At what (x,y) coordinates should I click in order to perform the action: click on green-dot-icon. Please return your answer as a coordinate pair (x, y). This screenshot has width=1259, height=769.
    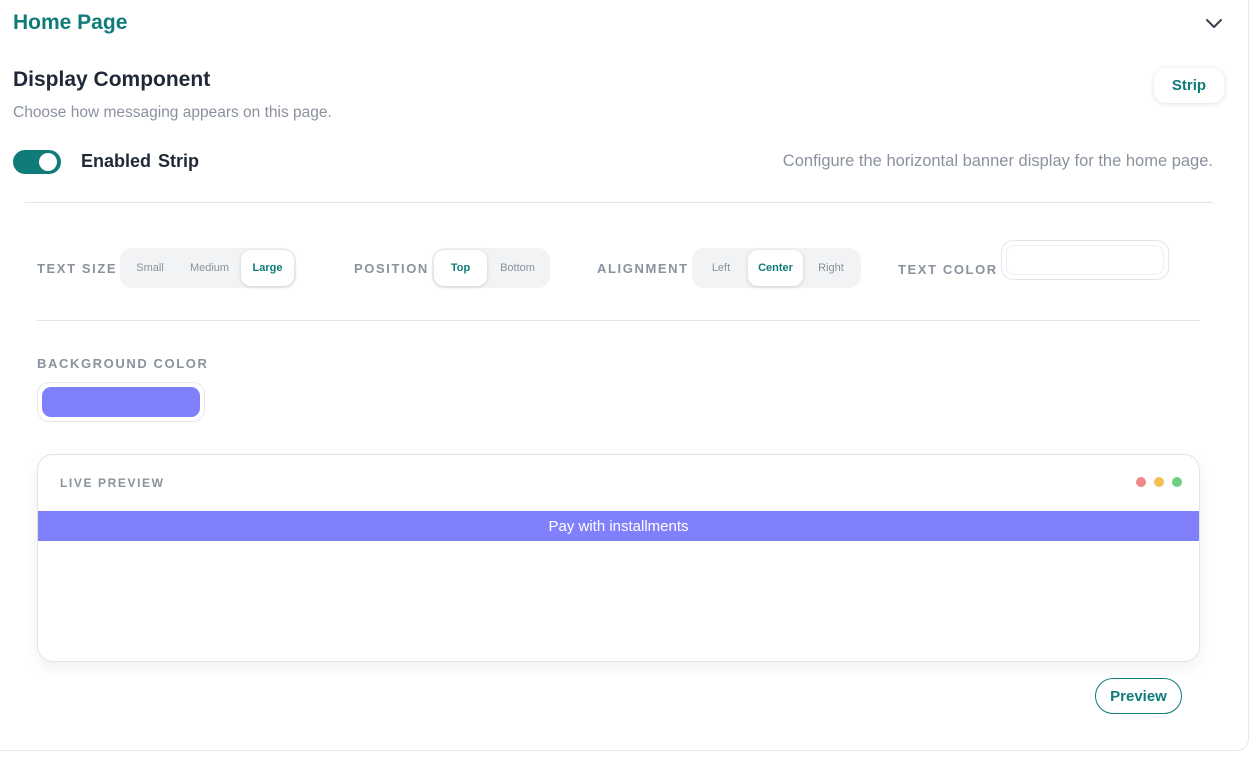
    Looking at the image, I should click on (1177, 482).